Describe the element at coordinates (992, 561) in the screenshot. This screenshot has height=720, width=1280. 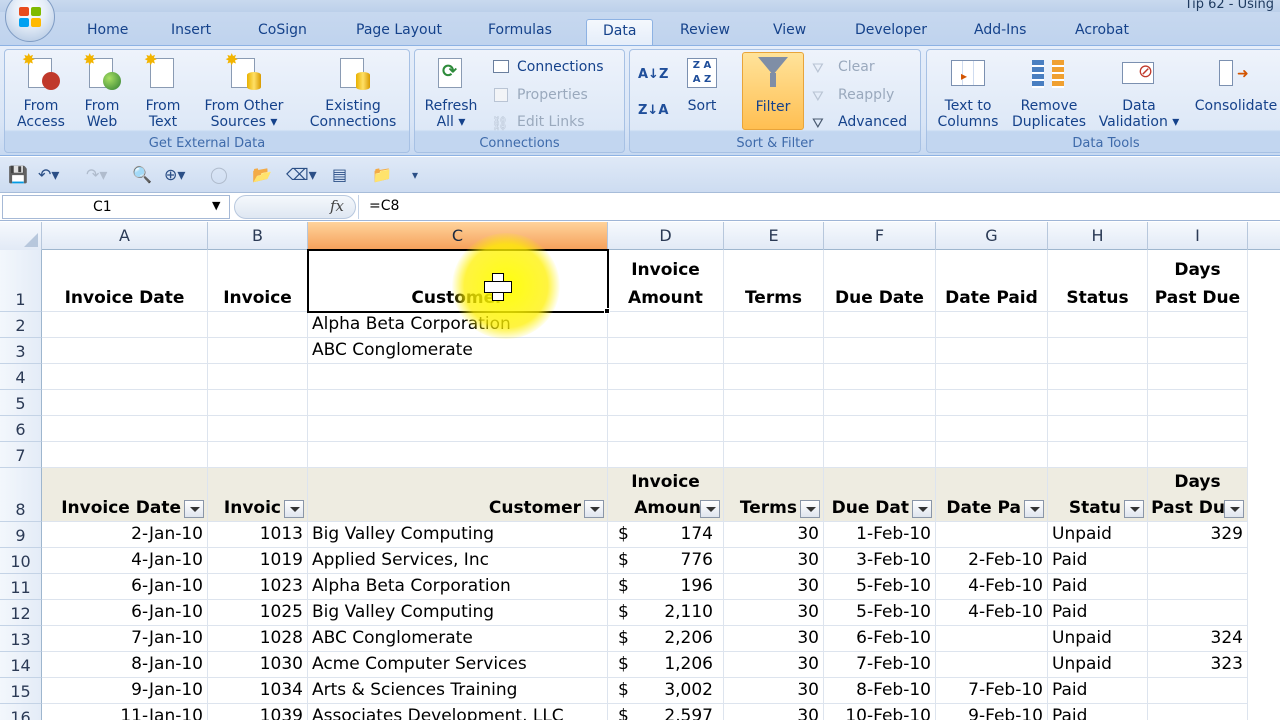
I see `date-paid-cell: 2-Feb-10` at that location.